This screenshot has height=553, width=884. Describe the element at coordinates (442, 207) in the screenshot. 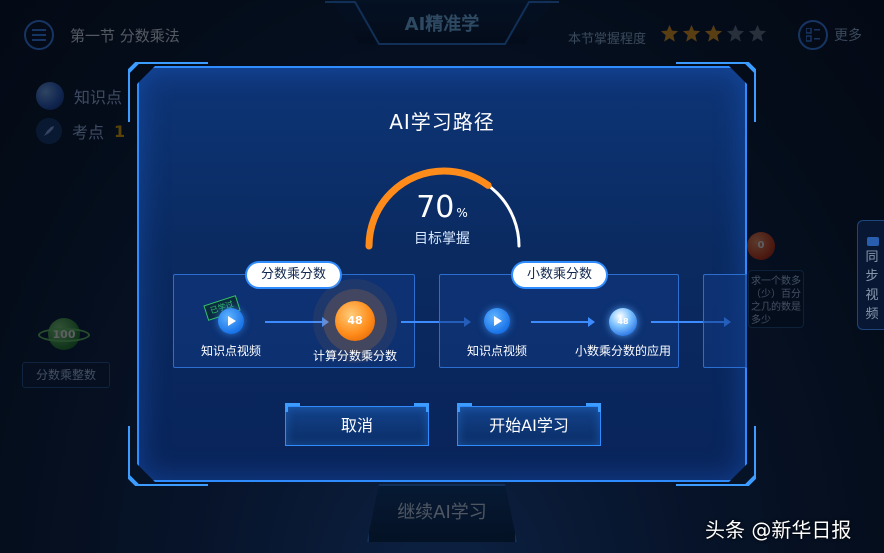

I see `gauge-value: 70%` at that location.